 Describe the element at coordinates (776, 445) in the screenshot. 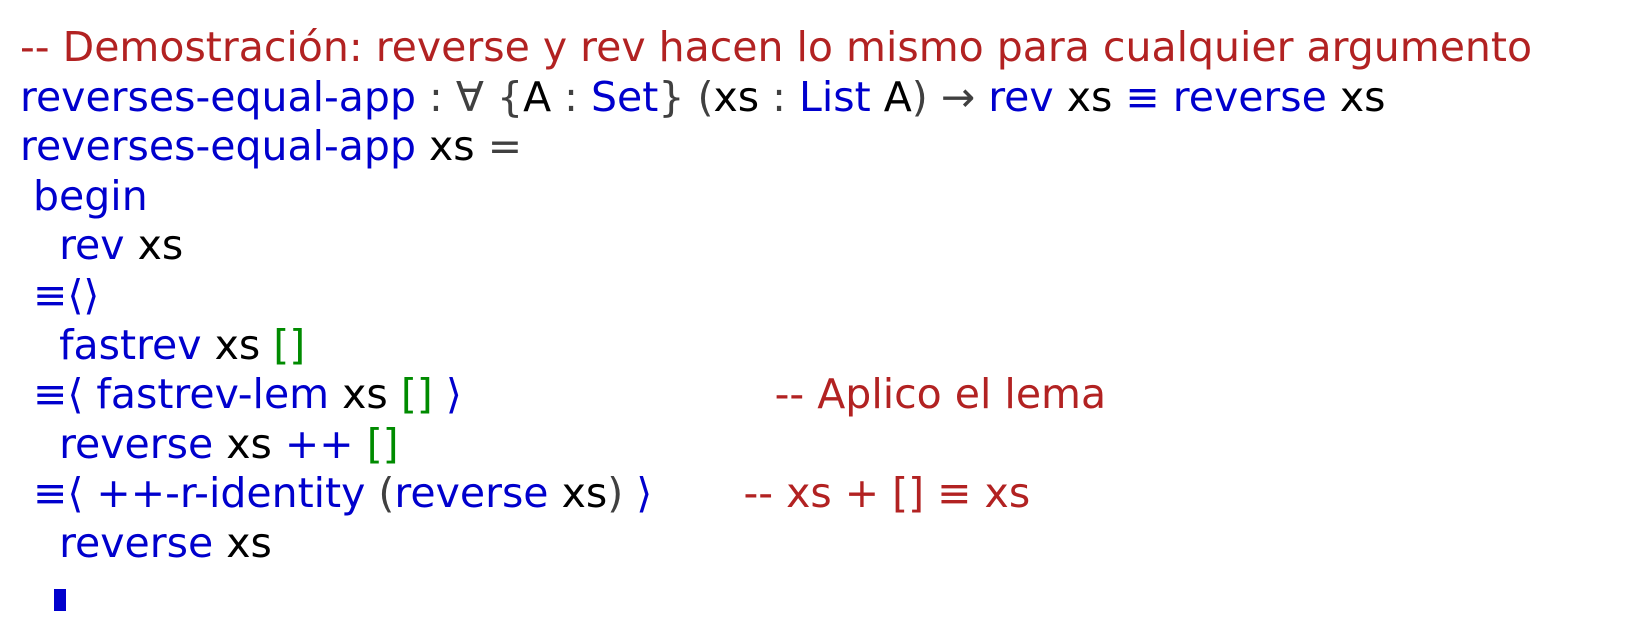

I see `code-line: reverse xs ++ []` at that location.